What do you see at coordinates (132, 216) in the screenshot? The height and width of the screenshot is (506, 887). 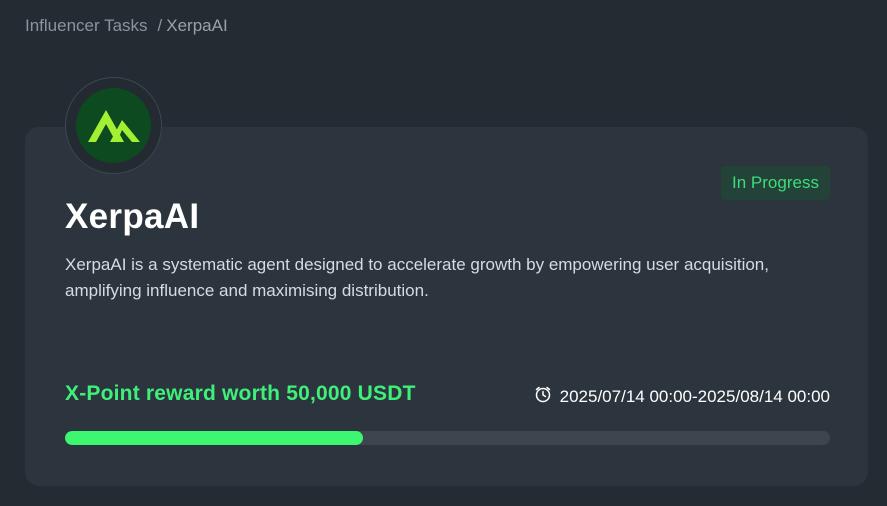 I see `project-title: XerpaAI` at bounding box center [132, 216].